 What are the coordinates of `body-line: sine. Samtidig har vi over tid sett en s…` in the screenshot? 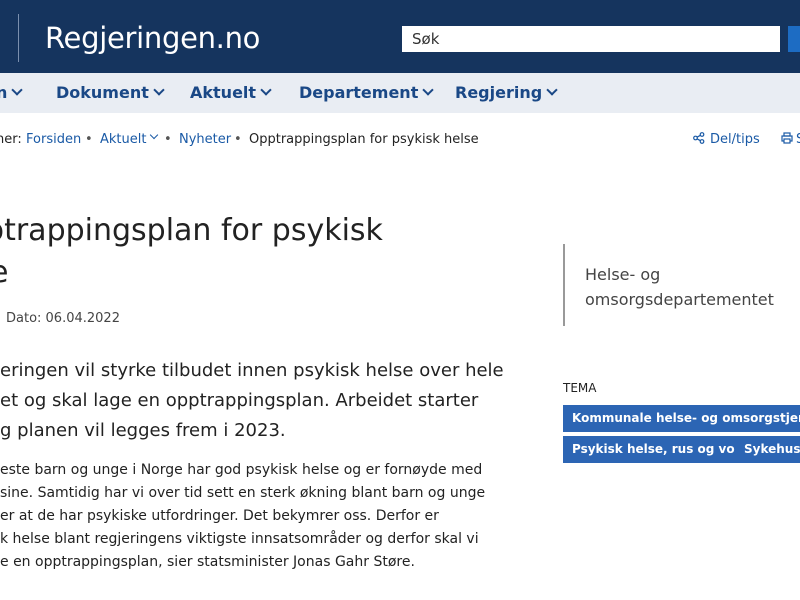 It's located at (243, 493).